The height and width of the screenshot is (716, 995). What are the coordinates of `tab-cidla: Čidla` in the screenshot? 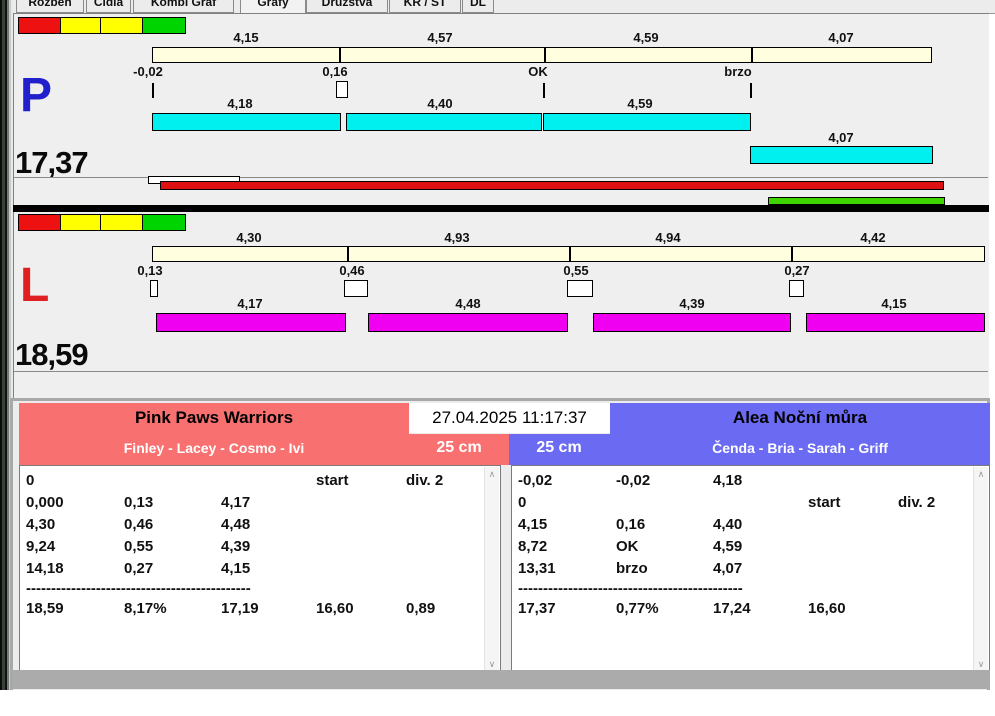 It's located at (108, 6).